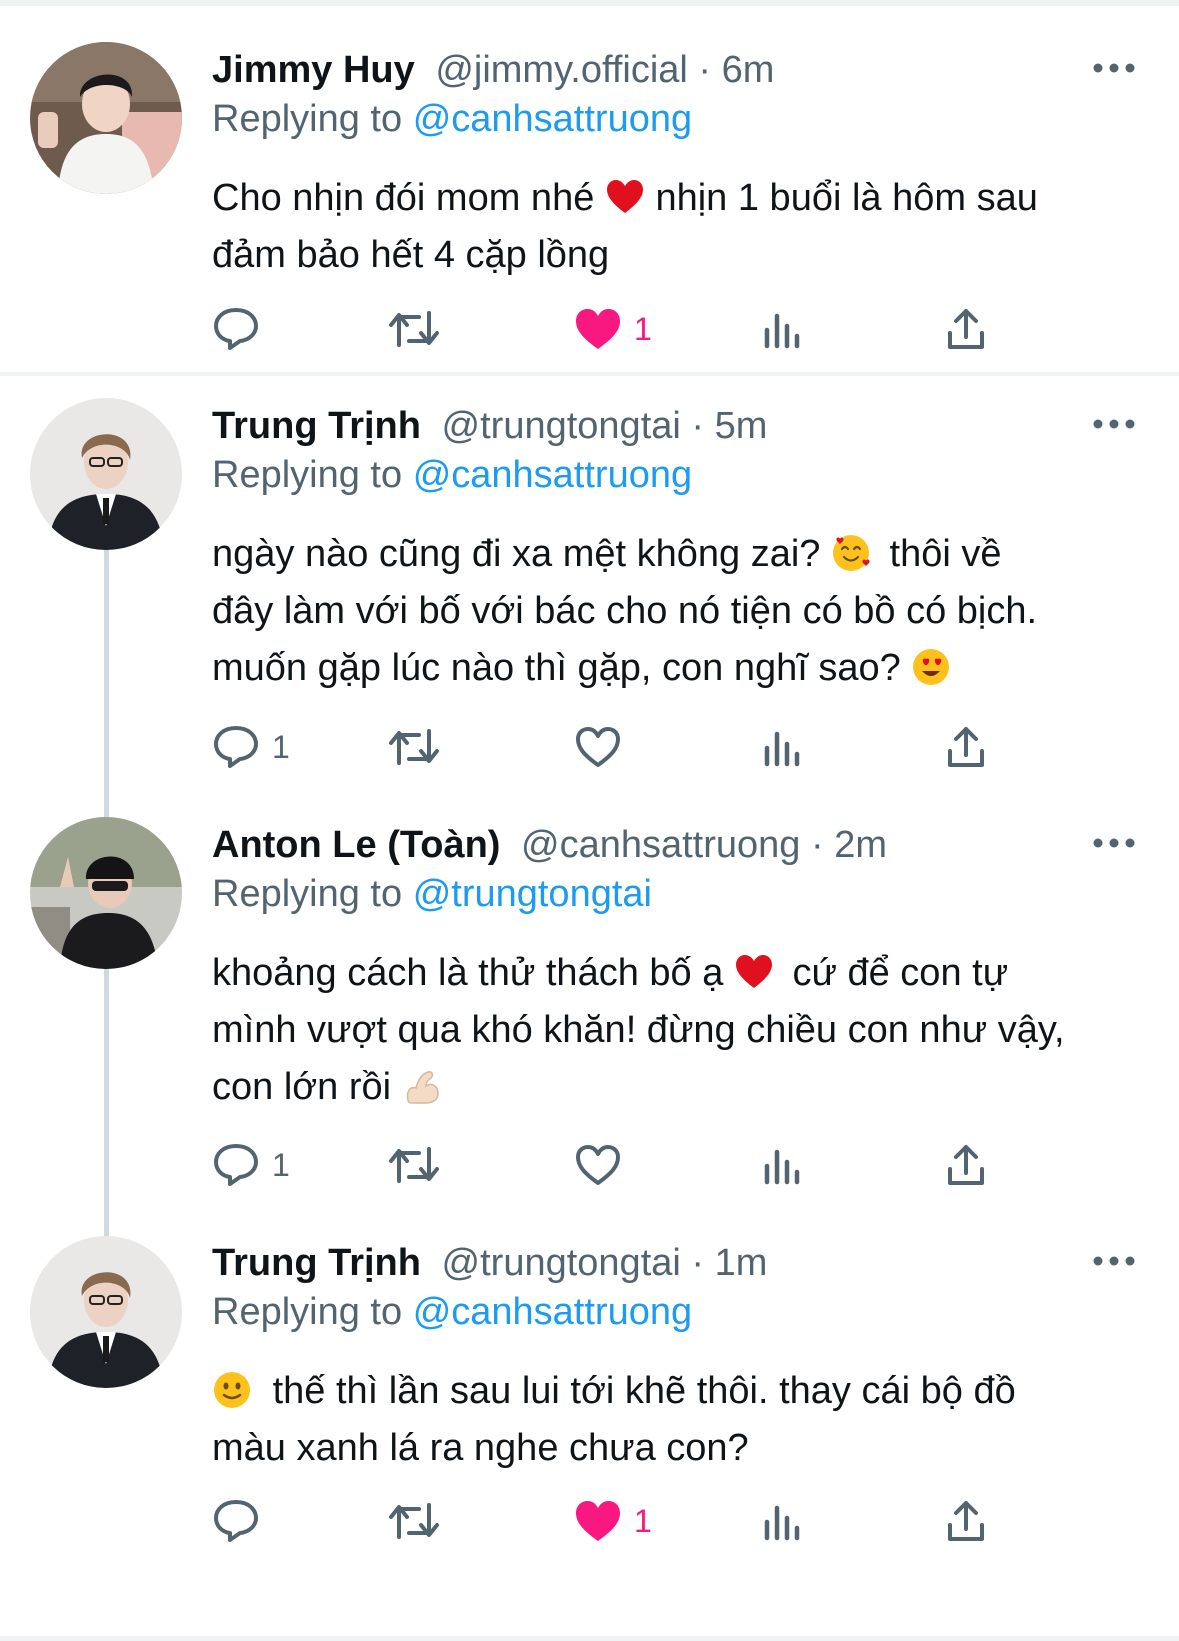 Image resolution: width=1179 pixels, height=1641 pixels. What do you see at coordinates (422, 1087) in the screenshot?
I see `flexed-biceps-emoji-icon` at bounding box center [422, 1087].